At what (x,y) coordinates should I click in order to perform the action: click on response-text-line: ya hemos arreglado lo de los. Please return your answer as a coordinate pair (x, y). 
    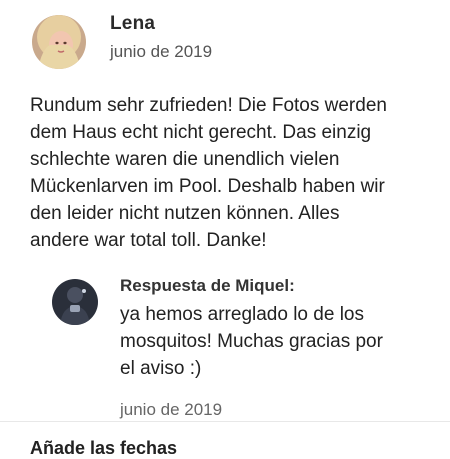
    Looking at the image, I should click on (242, 314).